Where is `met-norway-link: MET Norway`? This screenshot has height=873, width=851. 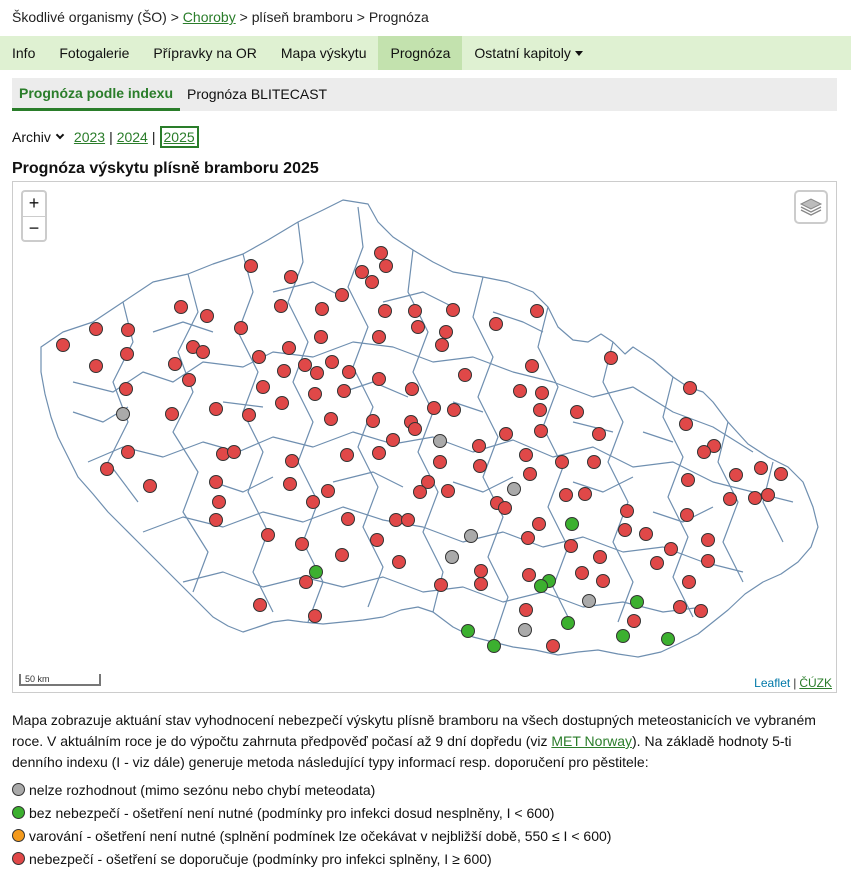
met-norway-link: MET Norway is located at coordinates (591, 741).